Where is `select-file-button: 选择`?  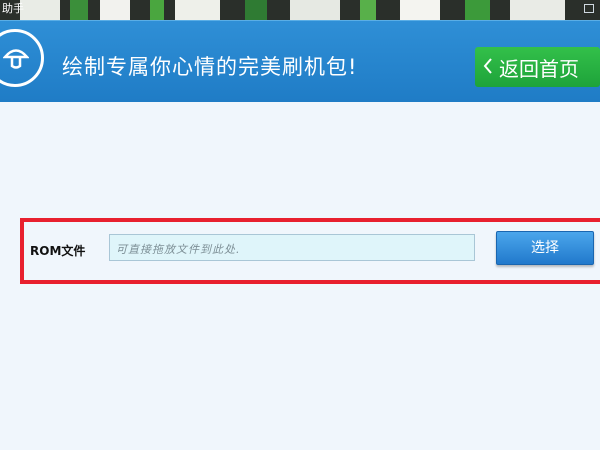
select-file-button: 选择 is located at coordinates (545, 248).